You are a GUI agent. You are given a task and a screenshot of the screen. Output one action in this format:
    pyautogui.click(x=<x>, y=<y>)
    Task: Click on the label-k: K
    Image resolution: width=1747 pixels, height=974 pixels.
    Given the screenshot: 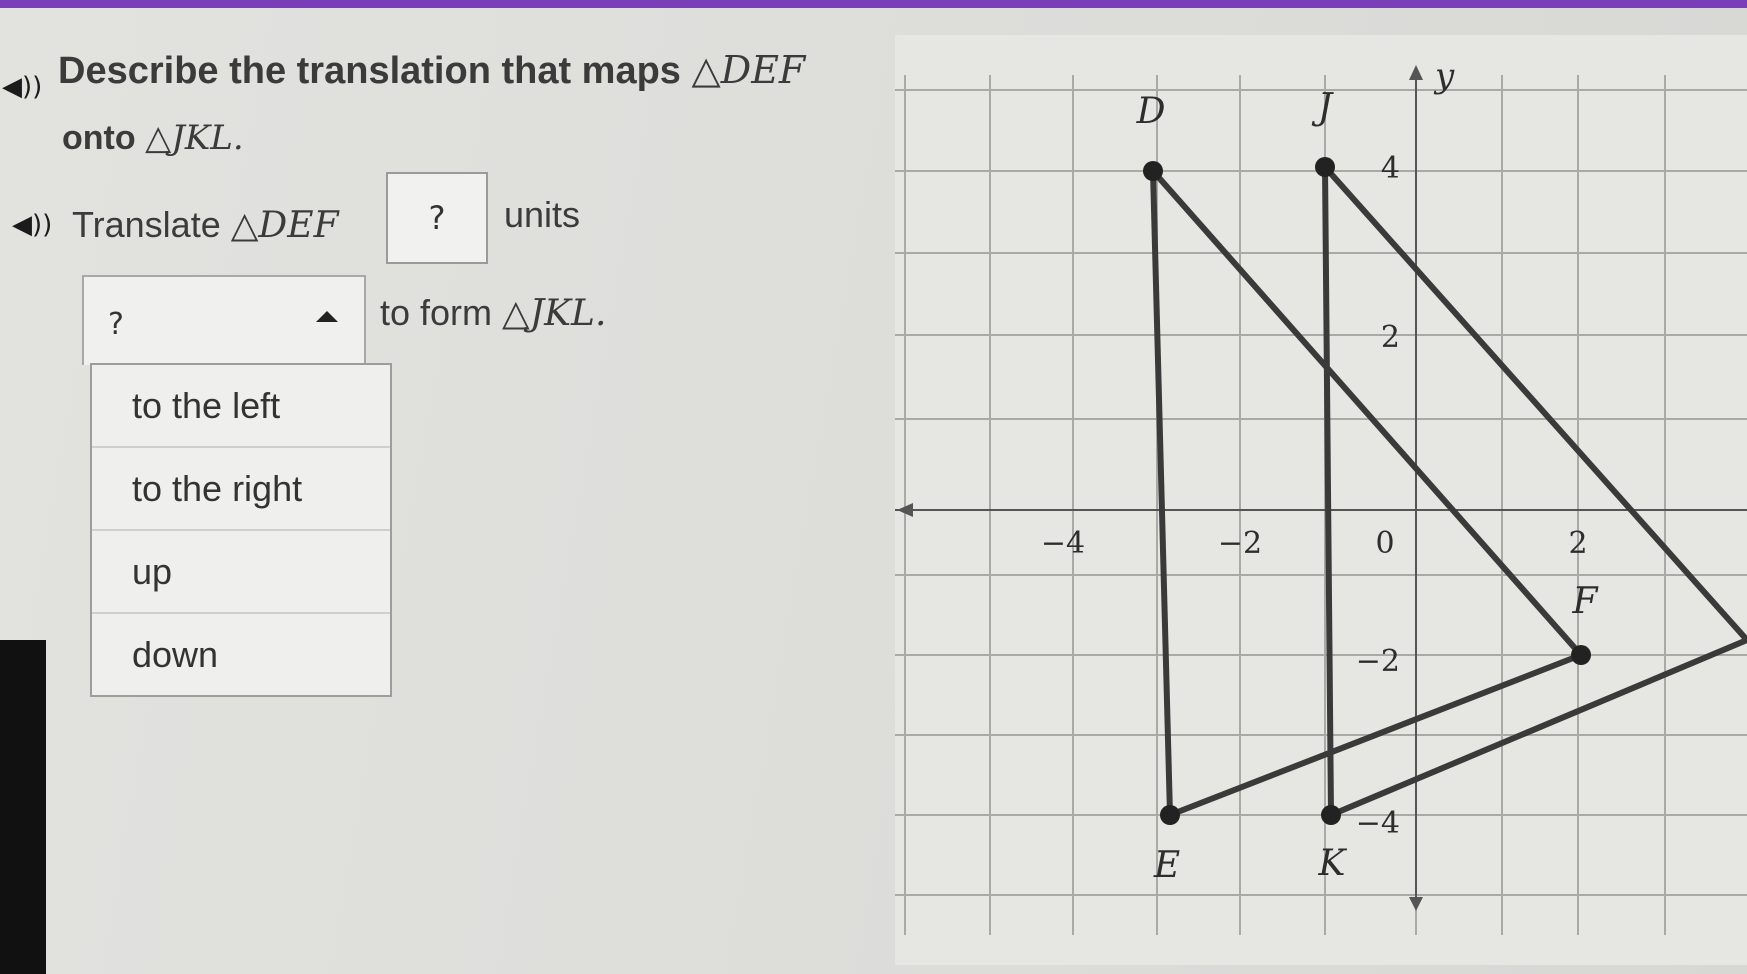 What is the action you would take?
    pyautogui.click(x=1333, y=863)
    